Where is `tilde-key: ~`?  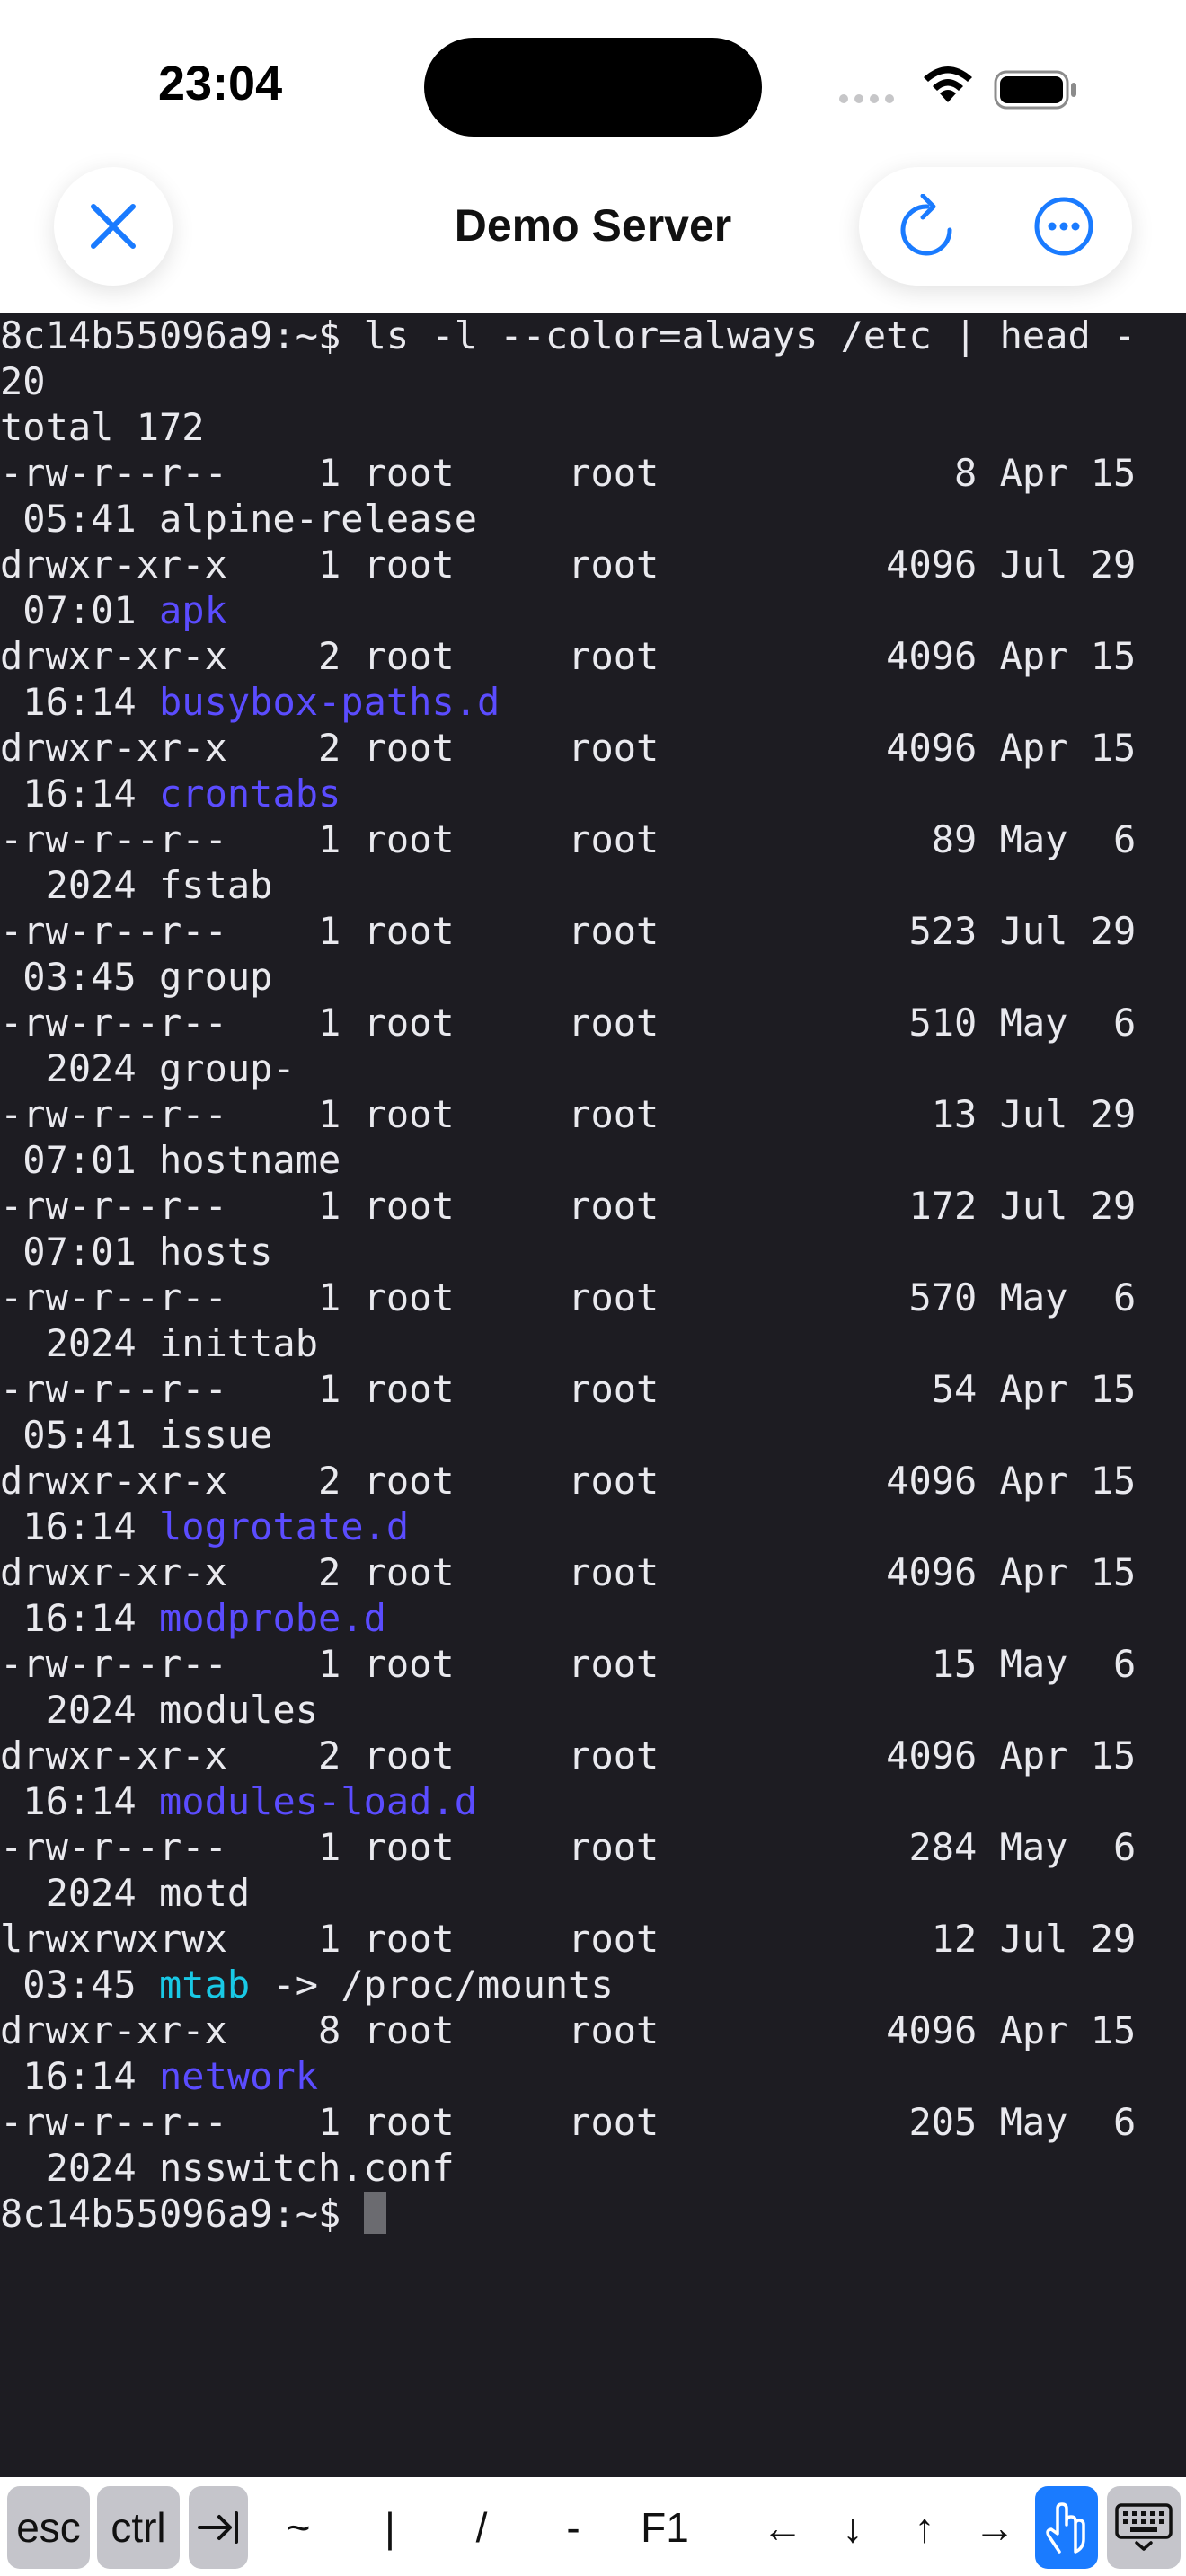
tilde-key: ~ is located at coordinates (298, 2527).